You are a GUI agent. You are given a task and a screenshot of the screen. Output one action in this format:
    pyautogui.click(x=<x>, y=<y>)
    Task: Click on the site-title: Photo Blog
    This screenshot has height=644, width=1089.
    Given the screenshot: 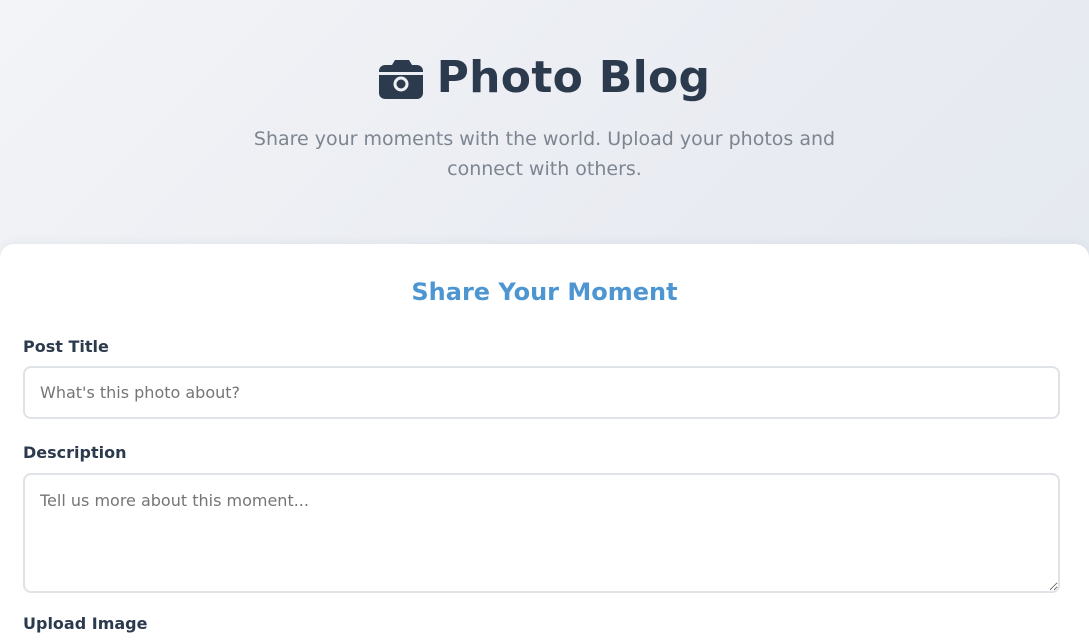 What is the action you would take?
    pyautogui.click(x=573, y=77)
    